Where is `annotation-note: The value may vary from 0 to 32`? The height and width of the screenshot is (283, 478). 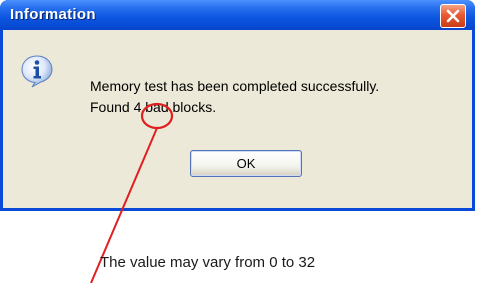
annotation-note: The value may vary from 0 to 32 is located at coordinates (208, 262).